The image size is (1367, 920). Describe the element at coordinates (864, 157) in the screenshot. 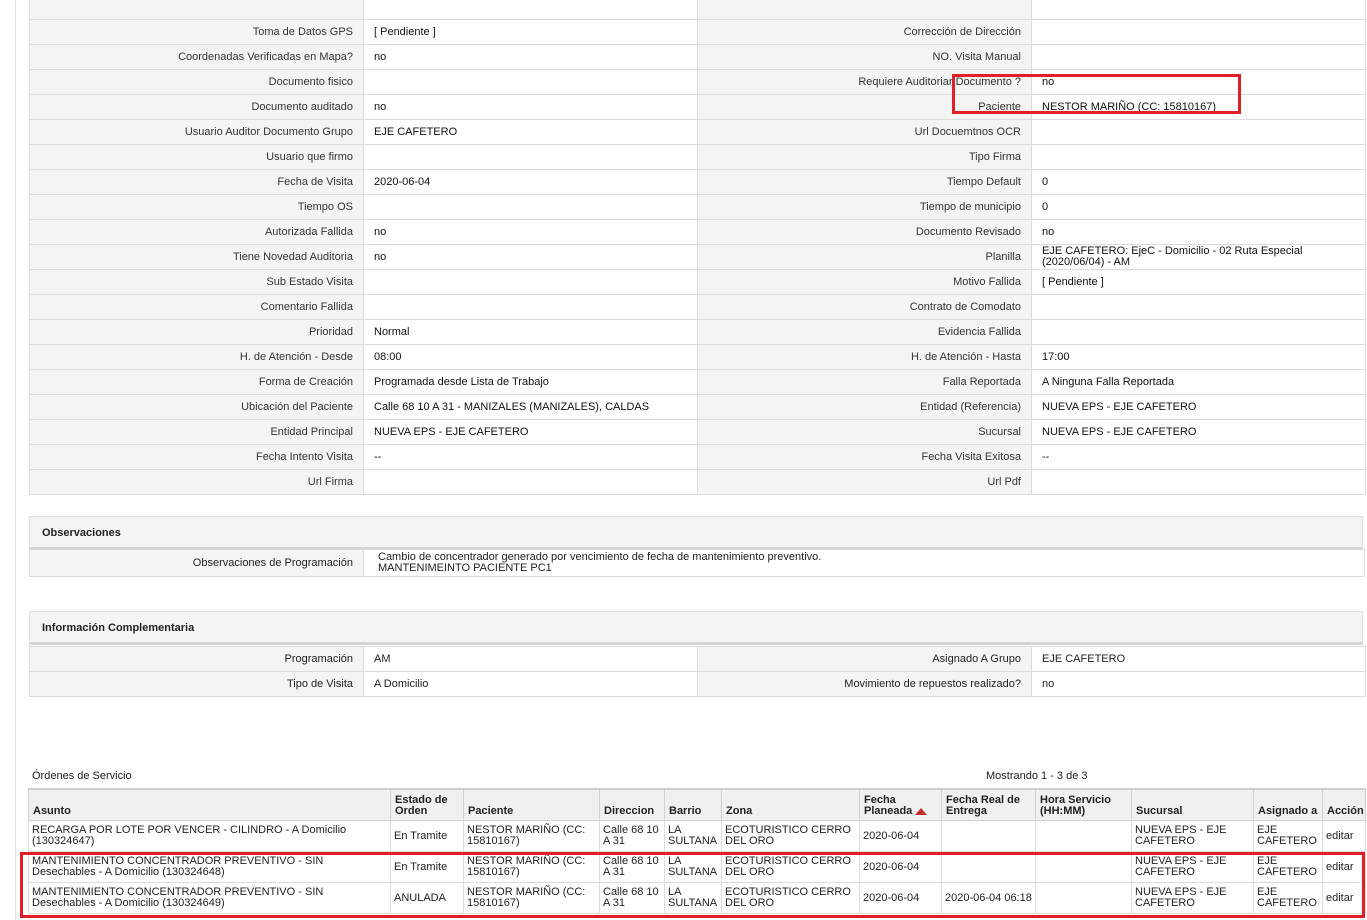

I see `detail-label-right: Tipo Firma` at that location.